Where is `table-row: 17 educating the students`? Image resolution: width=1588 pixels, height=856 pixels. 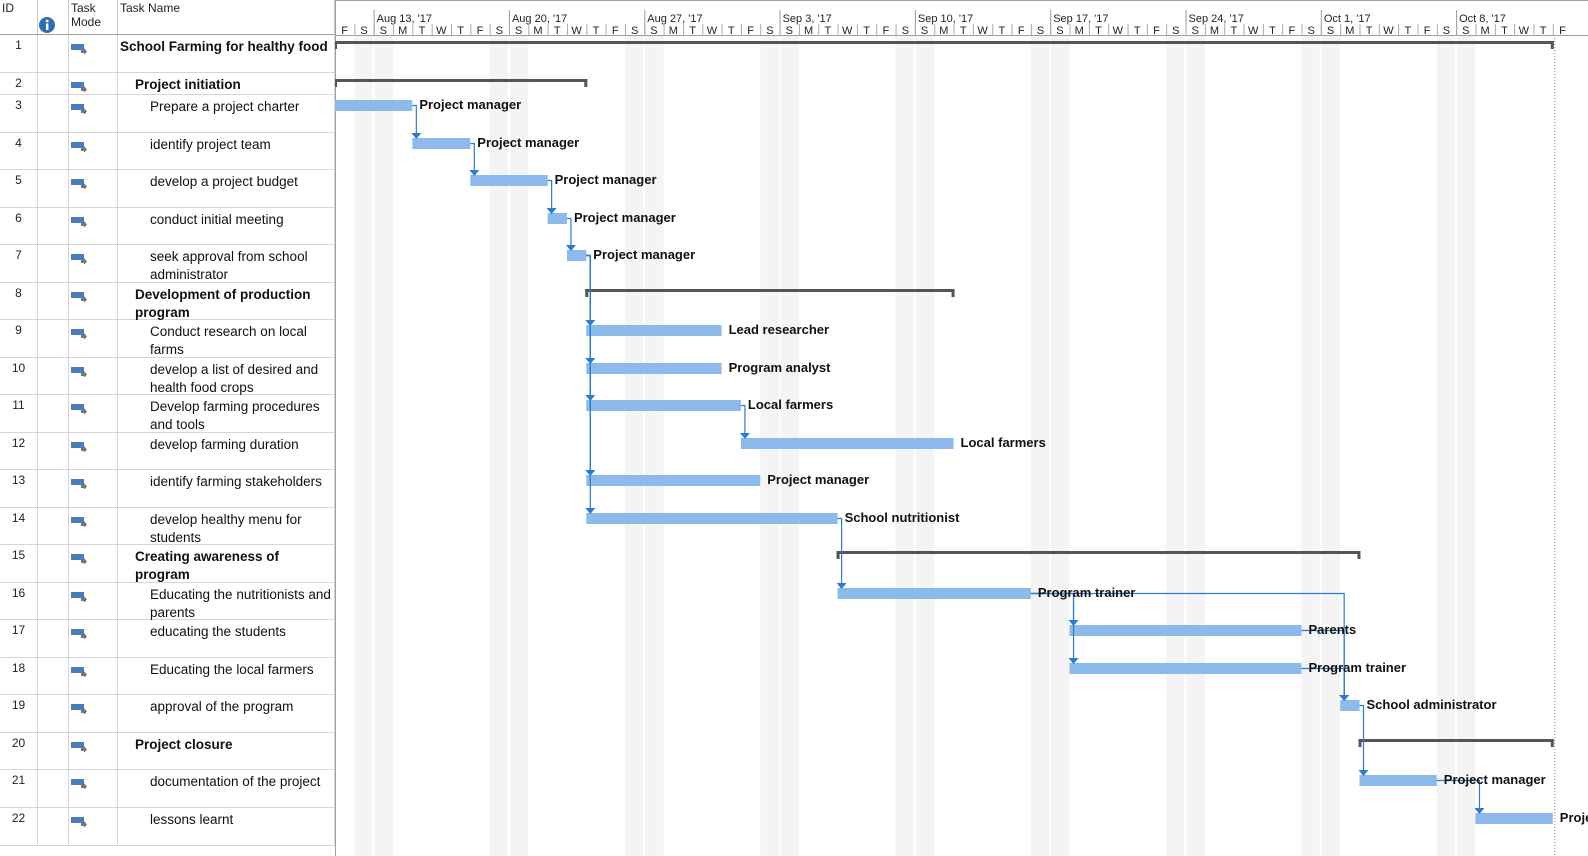 table-row: 17 educating the students is located at coordinates (167, 639).